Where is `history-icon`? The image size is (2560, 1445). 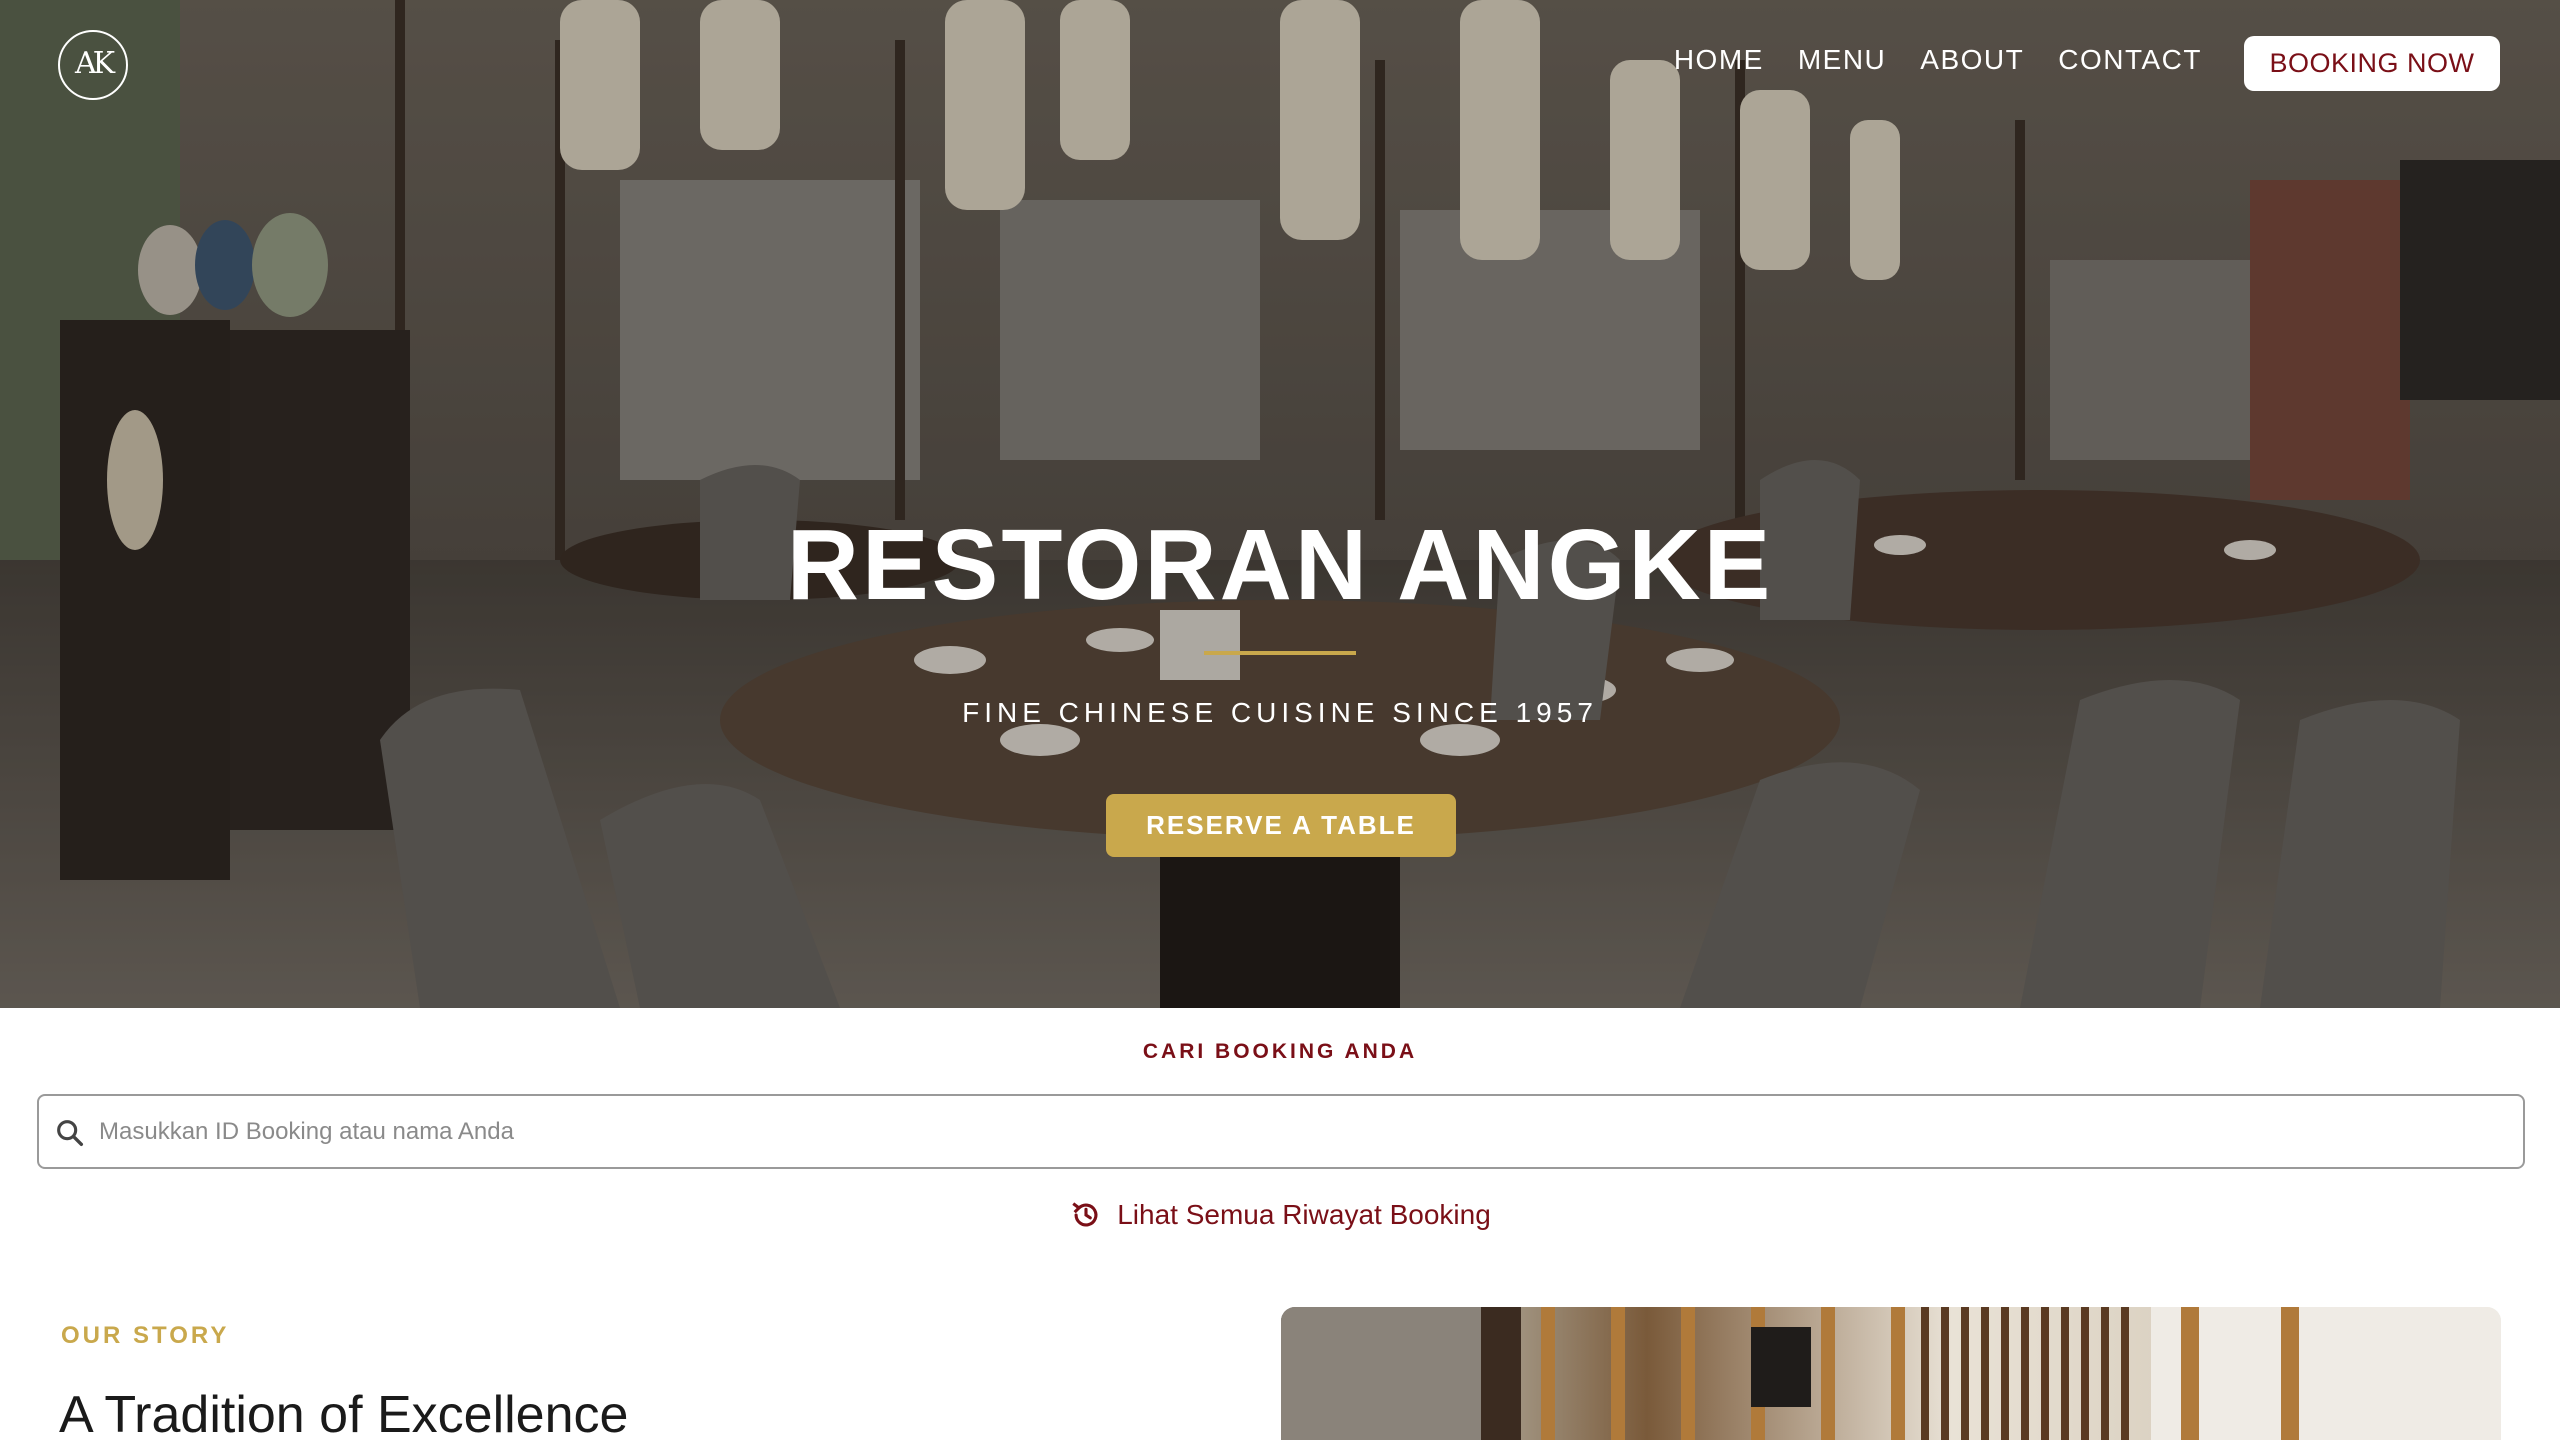 history-icon is located at coordinates (1085, 1214).